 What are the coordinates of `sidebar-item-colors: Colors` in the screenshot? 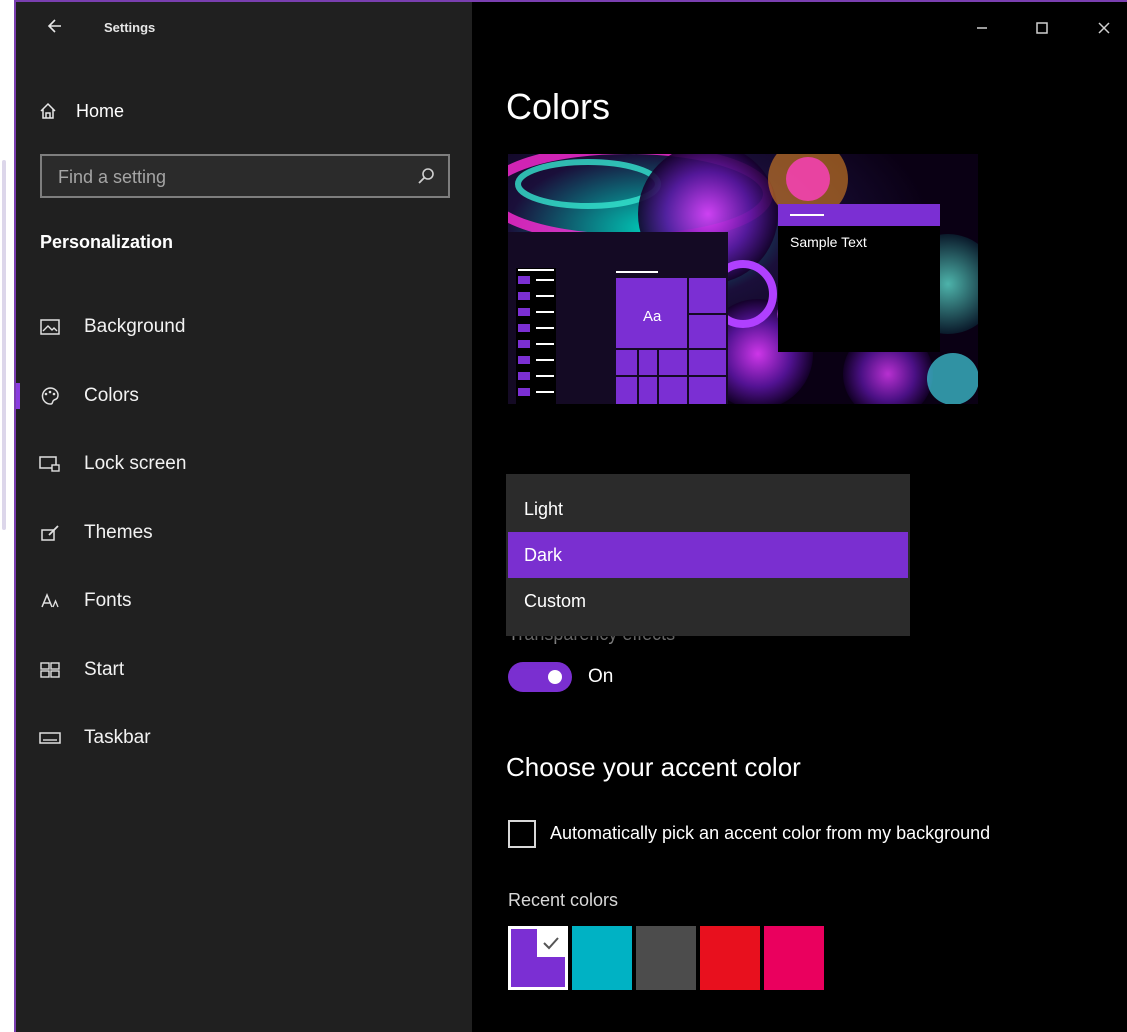 It's located at (244, 396).